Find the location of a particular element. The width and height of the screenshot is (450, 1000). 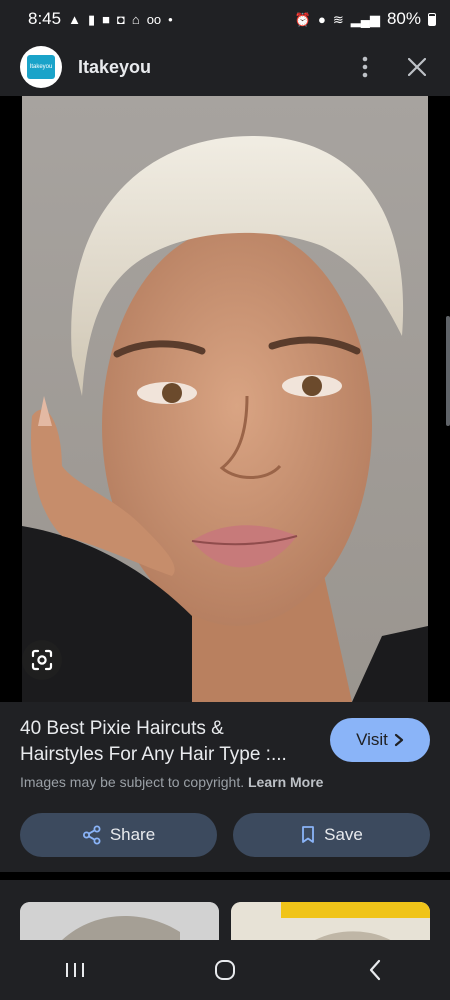

share-button-label: Share is located at coordinates (132, 834).